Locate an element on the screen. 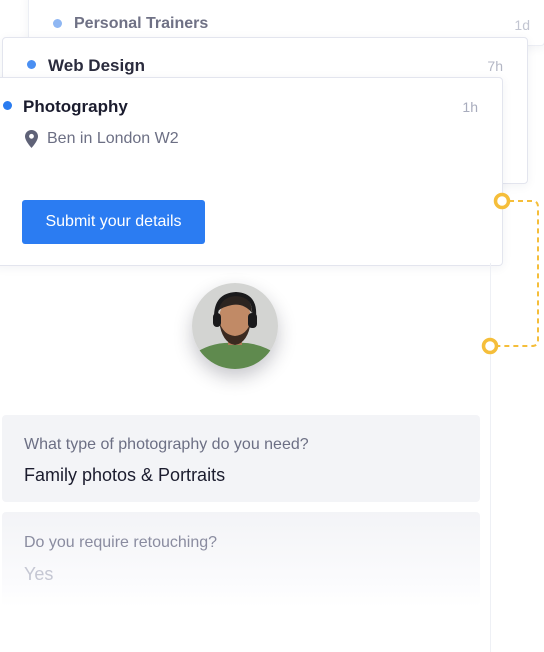 This screenshot has width=544, height=652. map-pin-icon is located at coordinates (31, 139).